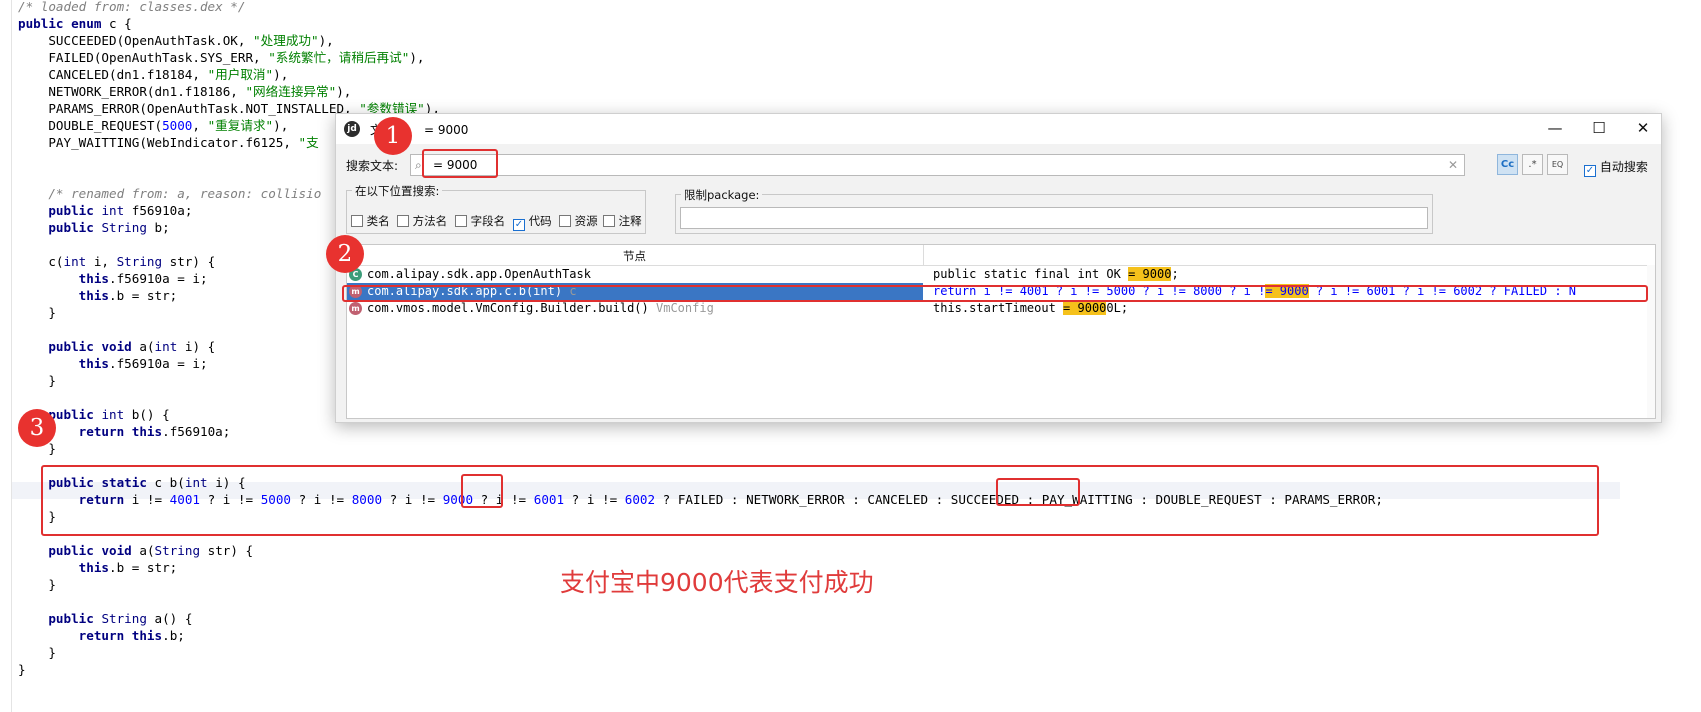 This screenshot has width=1701, height=712. What do you see at coordinates (937, 165) in the screenshot?
I see `search-input: ⌕ = 9000 ✕` at bounding box center [937, 165].